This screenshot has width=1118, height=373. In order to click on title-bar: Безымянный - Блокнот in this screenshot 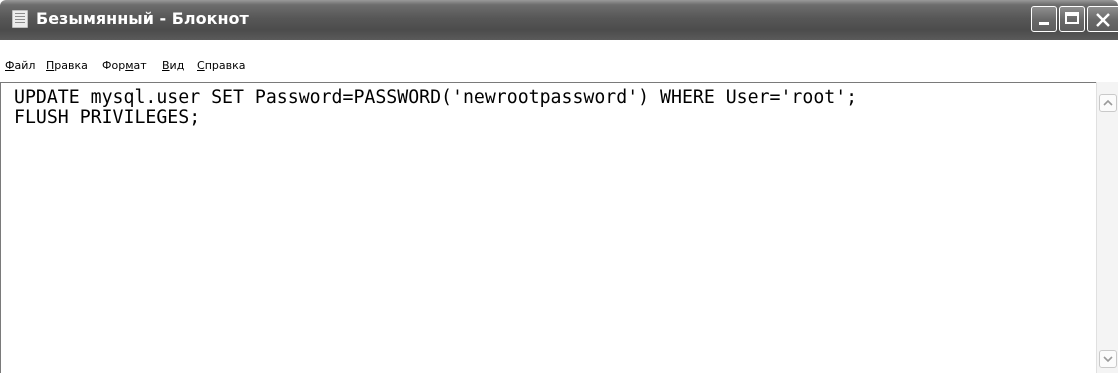, I will do `click(559, 20)`.